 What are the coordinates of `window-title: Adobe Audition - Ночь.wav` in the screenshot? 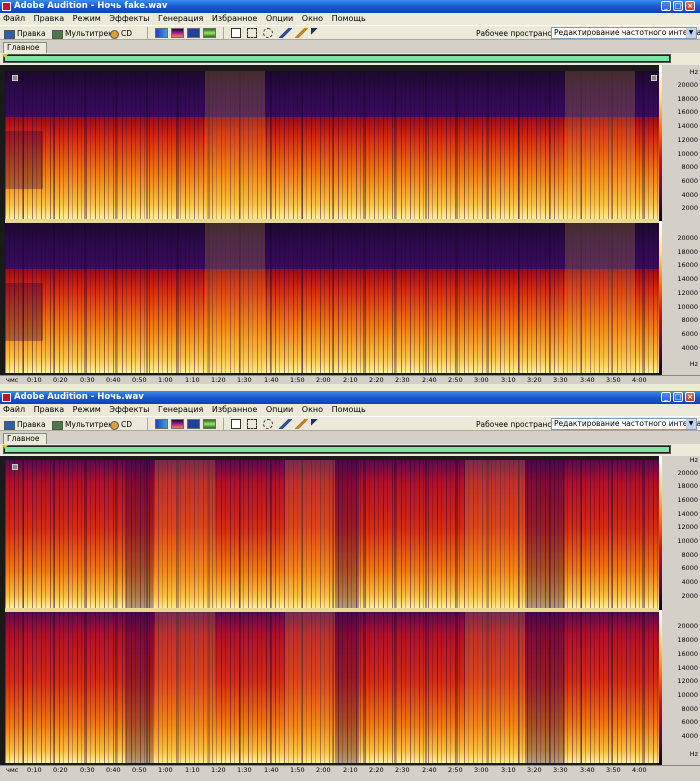 It's located at (79, 397).